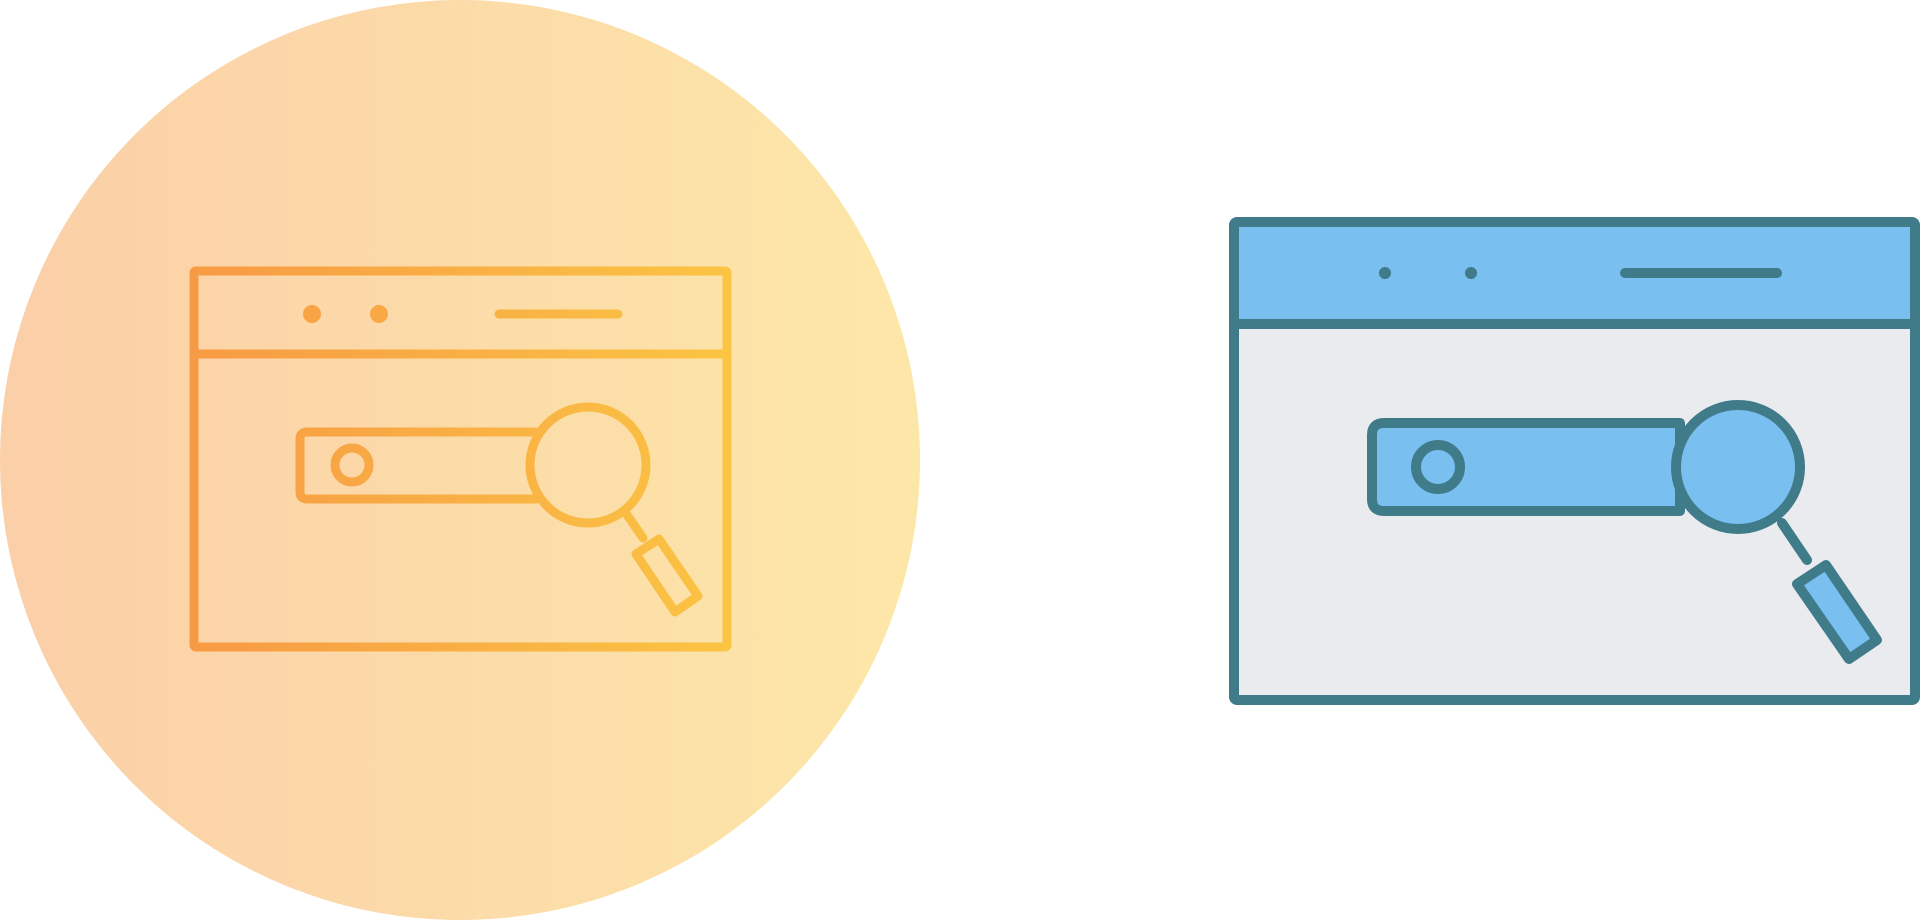 The width and height of the screenshot is (1920, 921). Describe the element at coordinates (1574, 273) in the screenshot. I see `window-header` at that location.